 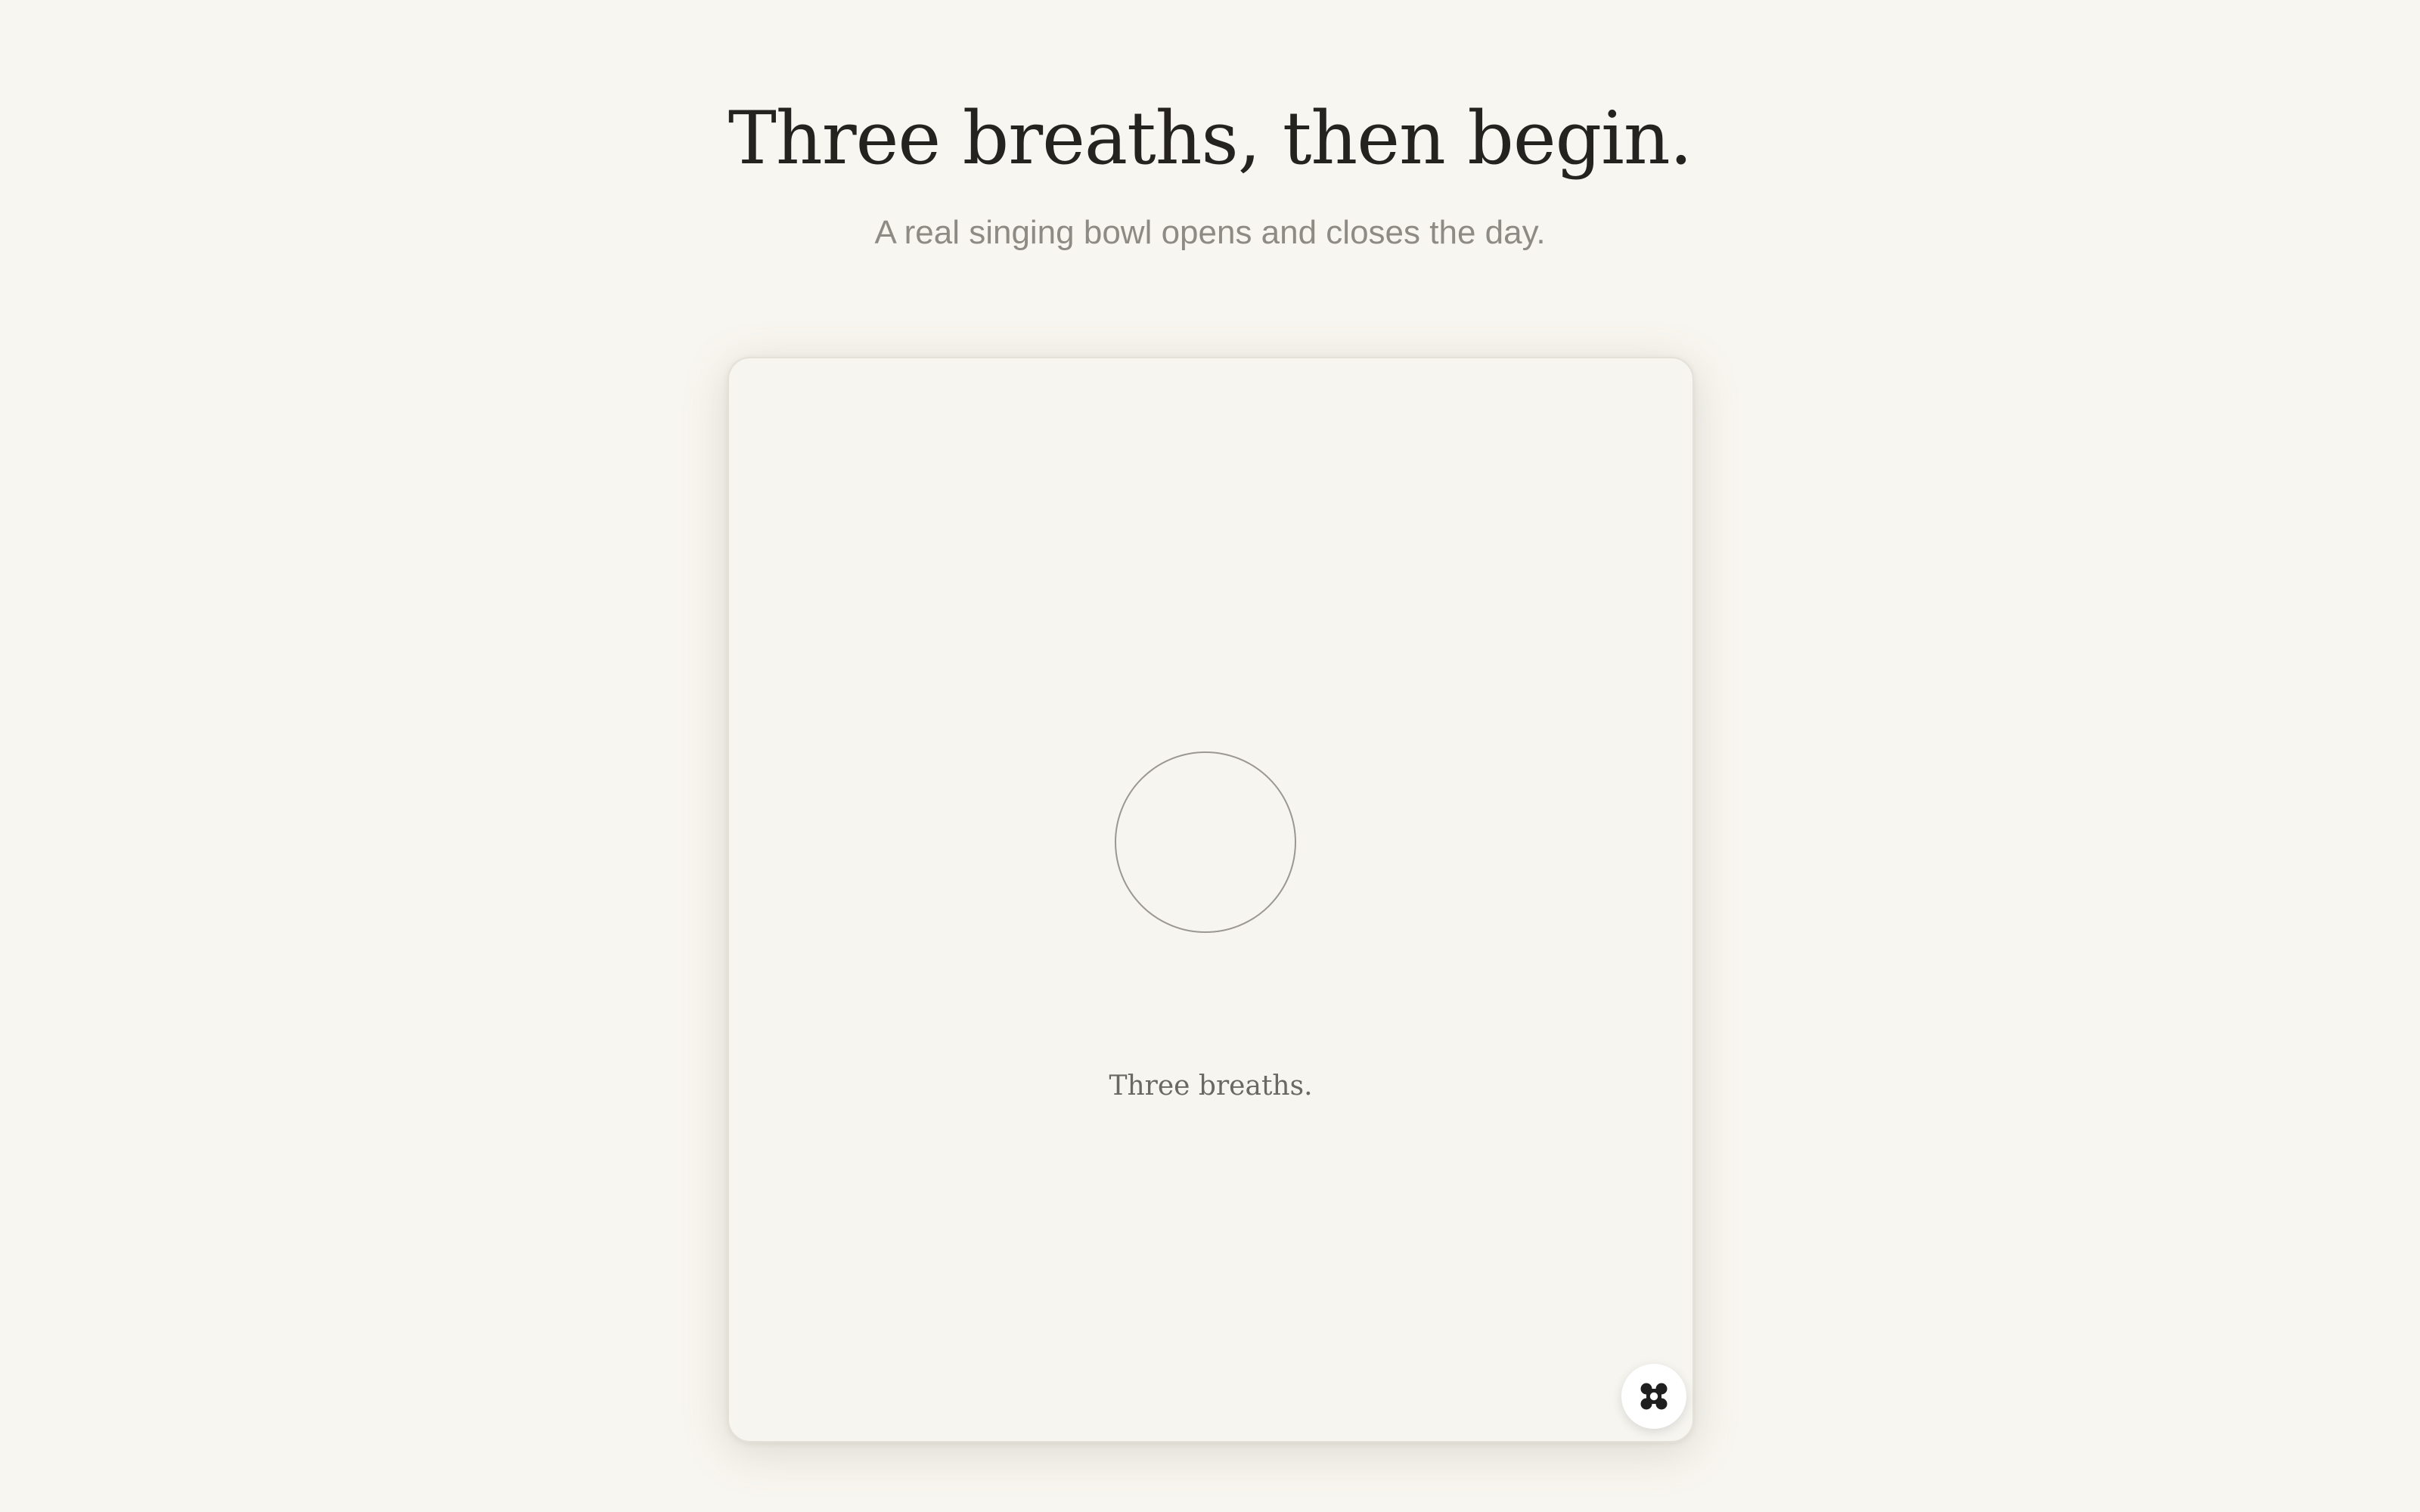 I want to click on expand-button, so click(x=1653, y=1396).